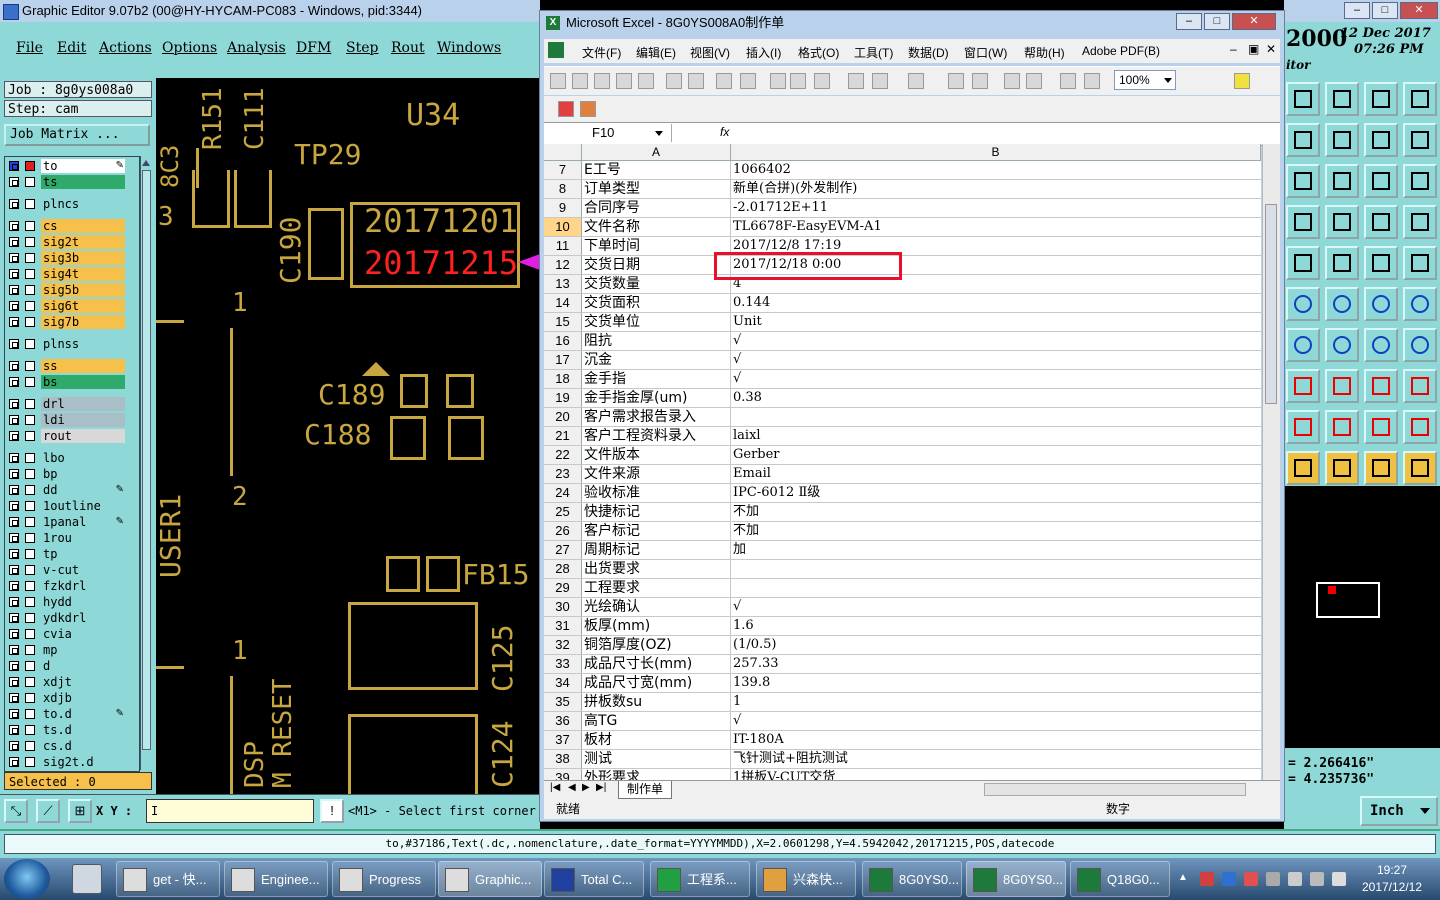  I want to click on shapes-icon, so click(1420, 386).